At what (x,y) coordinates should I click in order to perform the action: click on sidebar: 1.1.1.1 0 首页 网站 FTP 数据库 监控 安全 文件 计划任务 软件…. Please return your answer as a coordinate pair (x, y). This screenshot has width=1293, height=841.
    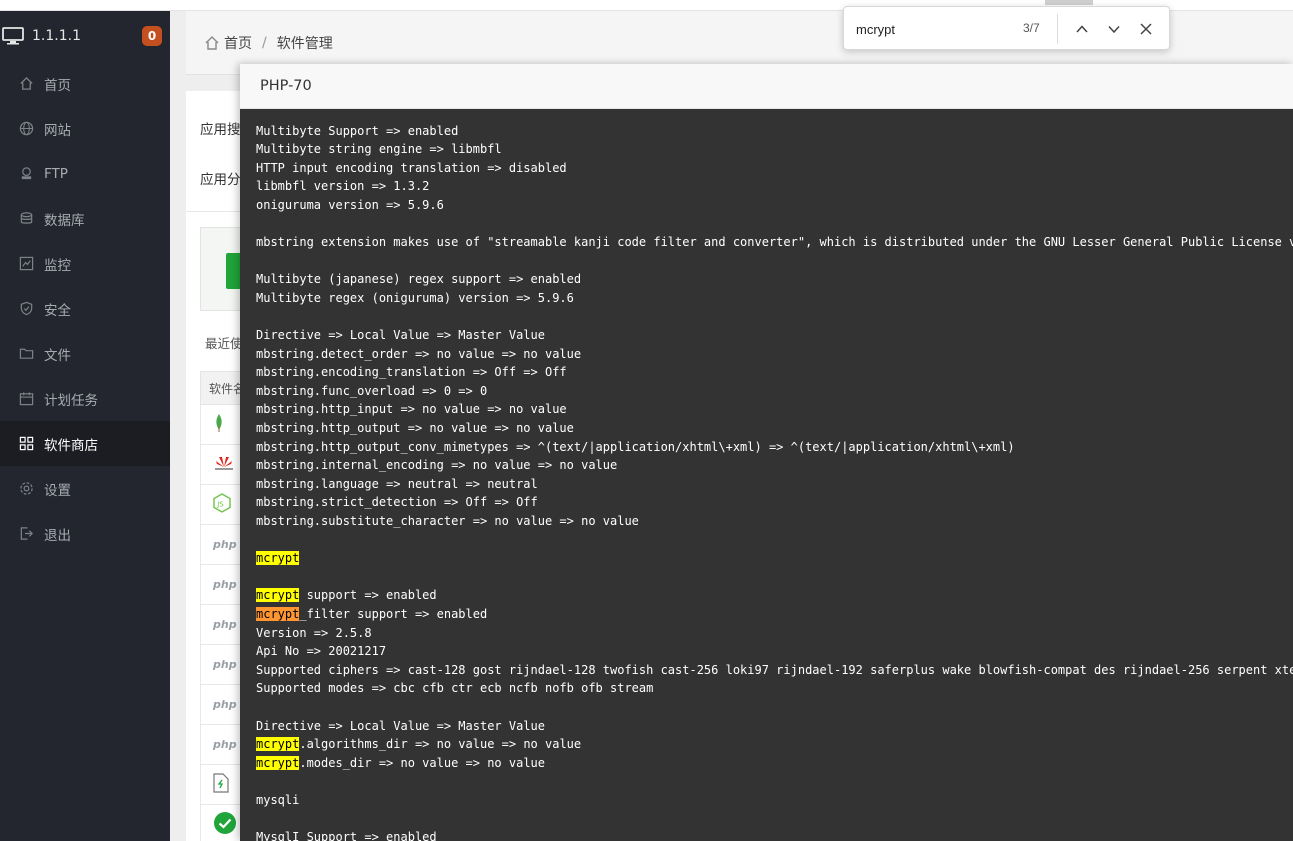
    Looking at the image, I should click on (85, 426).